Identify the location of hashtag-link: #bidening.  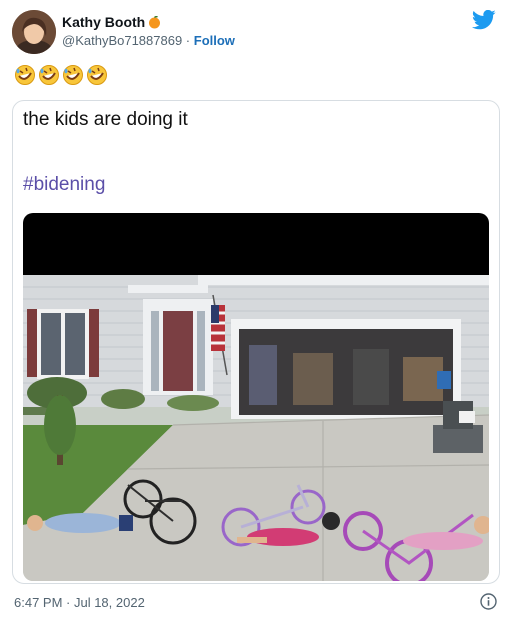
(64, 185).